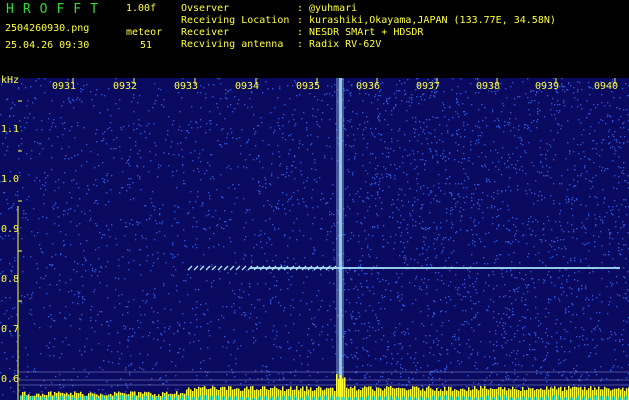  Describe the element at coordinates (186, 86) in the screenshot. I see `x-tick-label: 0933` at that location.